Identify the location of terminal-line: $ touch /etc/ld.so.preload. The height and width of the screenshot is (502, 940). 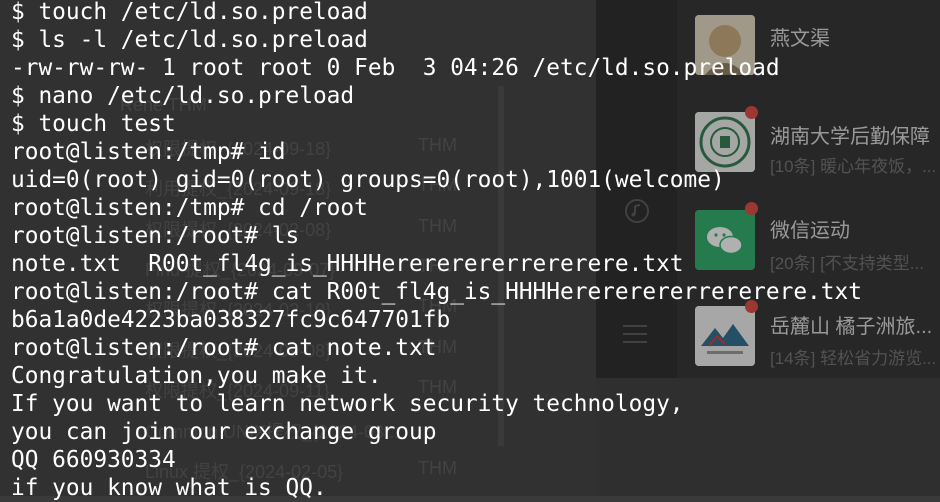
(189, 12).